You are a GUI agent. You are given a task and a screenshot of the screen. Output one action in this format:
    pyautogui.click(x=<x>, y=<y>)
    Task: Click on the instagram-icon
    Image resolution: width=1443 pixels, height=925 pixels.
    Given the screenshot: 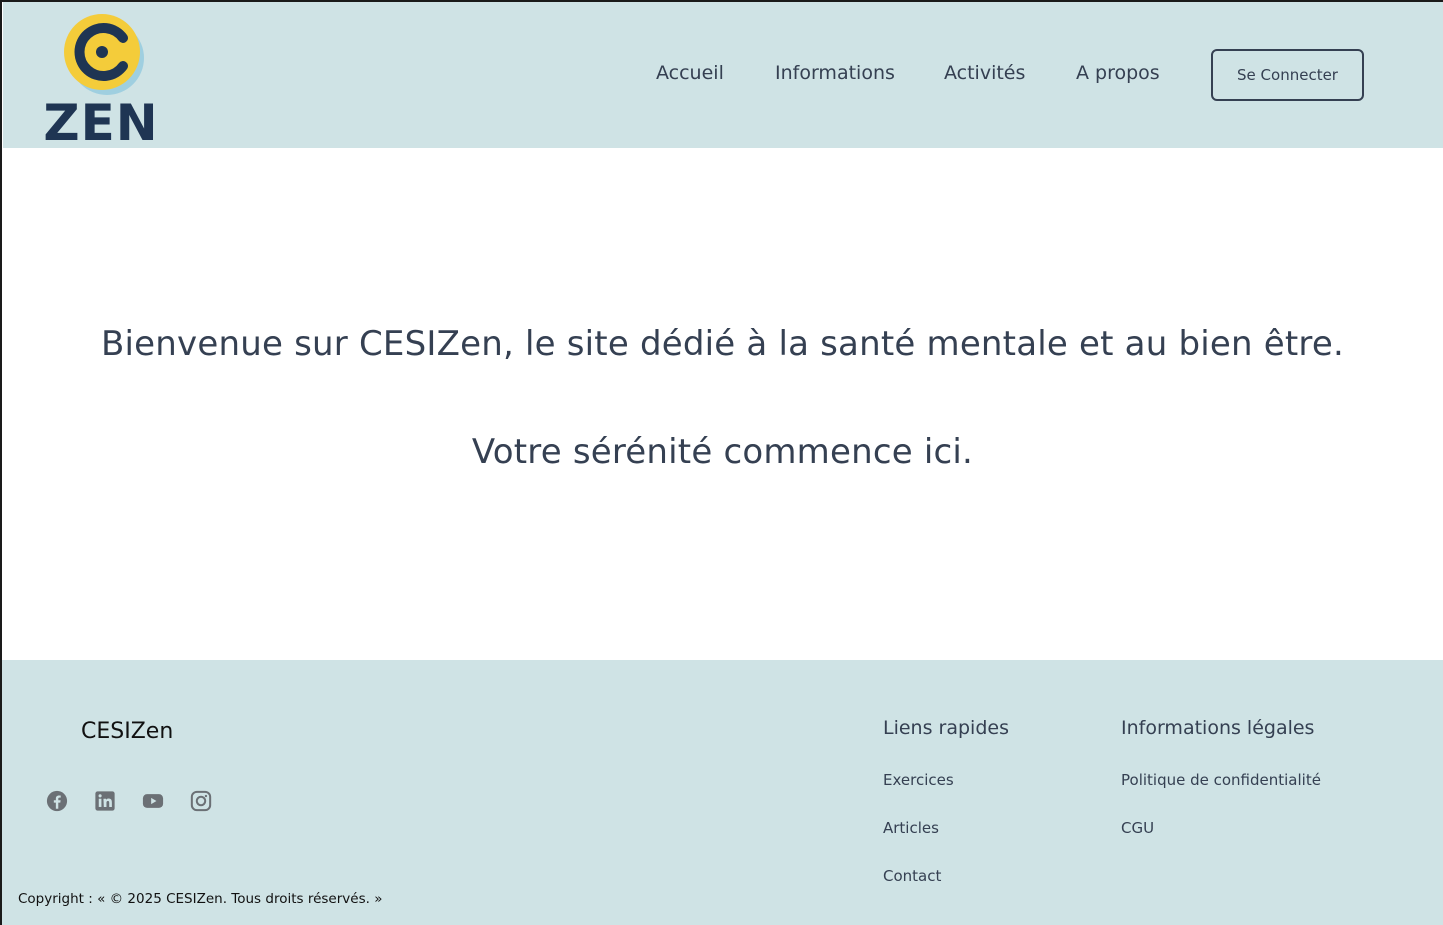 What is the action you would take?
    pyautogui.click(x=201, y=801)
    